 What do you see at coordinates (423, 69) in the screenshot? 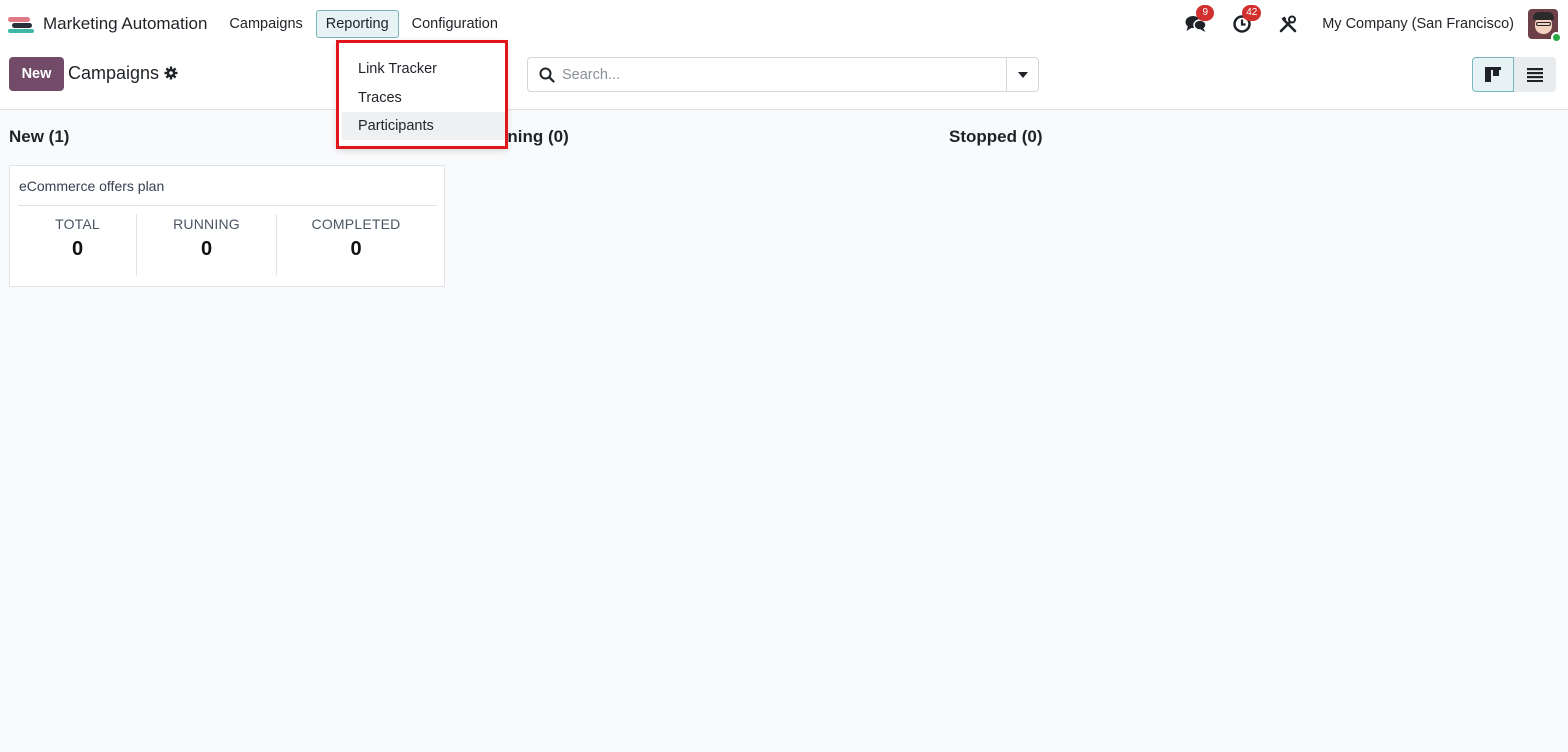
I see `menu-item-link-tracker: Link Tracker` at bounding box center [423, 69].